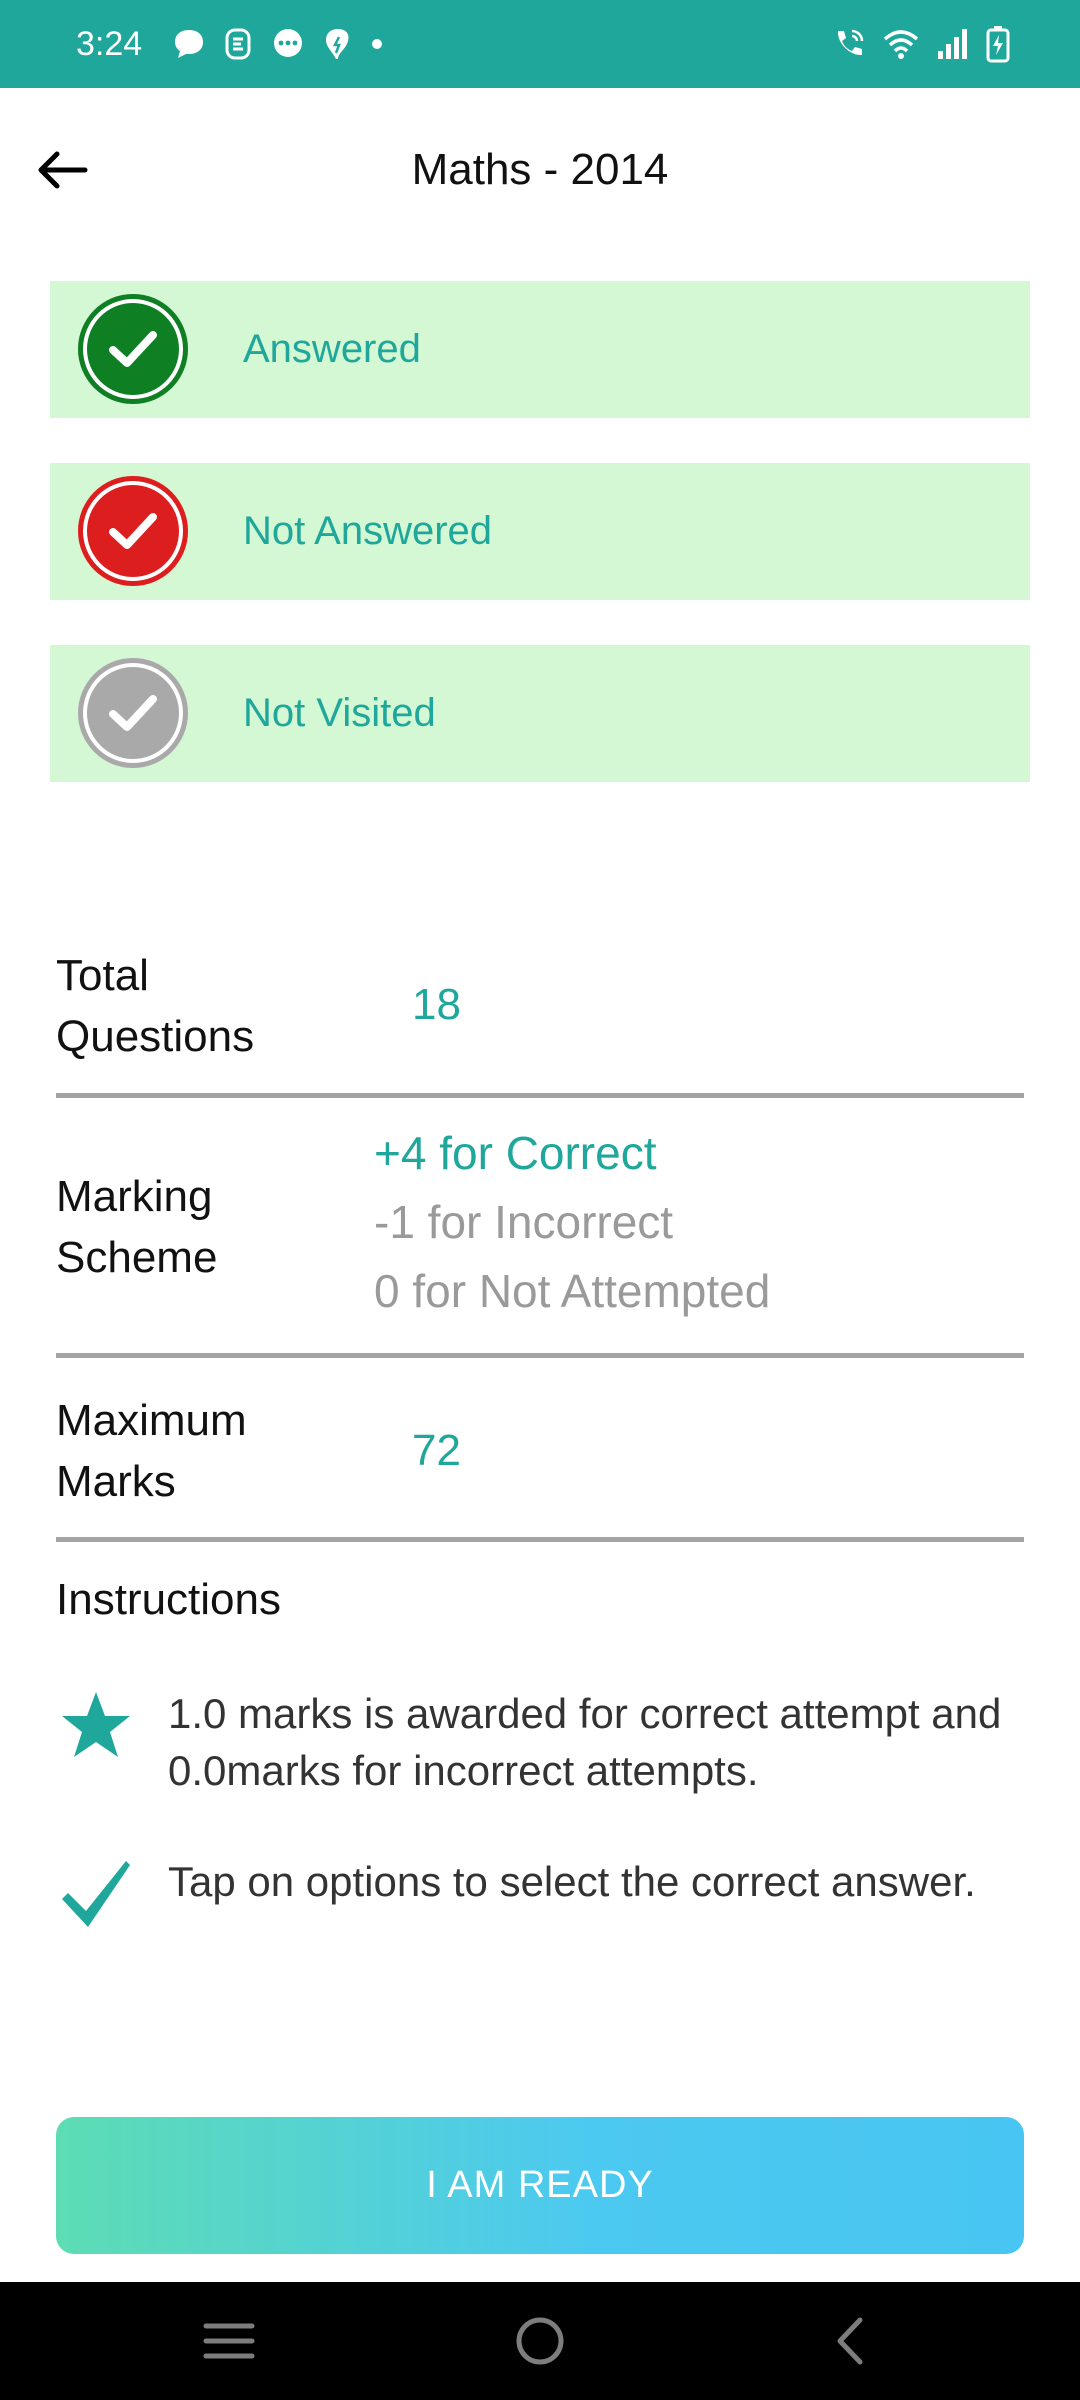  What do you see at coordinates (337, 44) in the screenshot?
I see `shield-leaf-icon` at bounding box center [337, 44].